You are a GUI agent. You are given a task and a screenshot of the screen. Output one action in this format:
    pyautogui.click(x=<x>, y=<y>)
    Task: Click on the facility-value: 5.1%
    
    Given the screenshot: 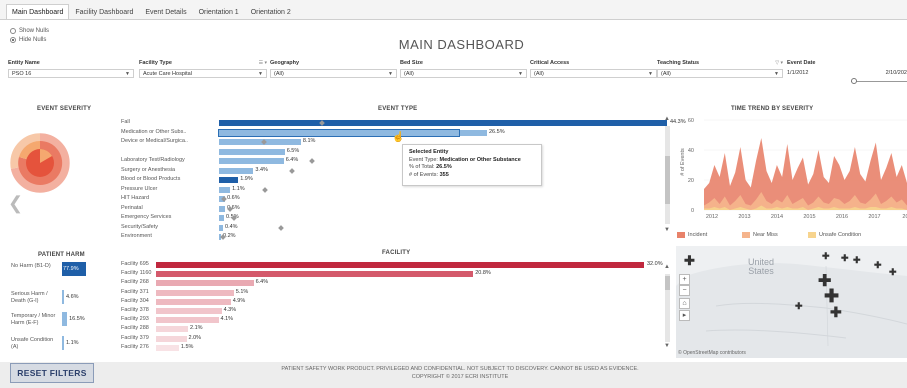 What is the action you would take?
    pyautogui.click(x=242, y=291)
    